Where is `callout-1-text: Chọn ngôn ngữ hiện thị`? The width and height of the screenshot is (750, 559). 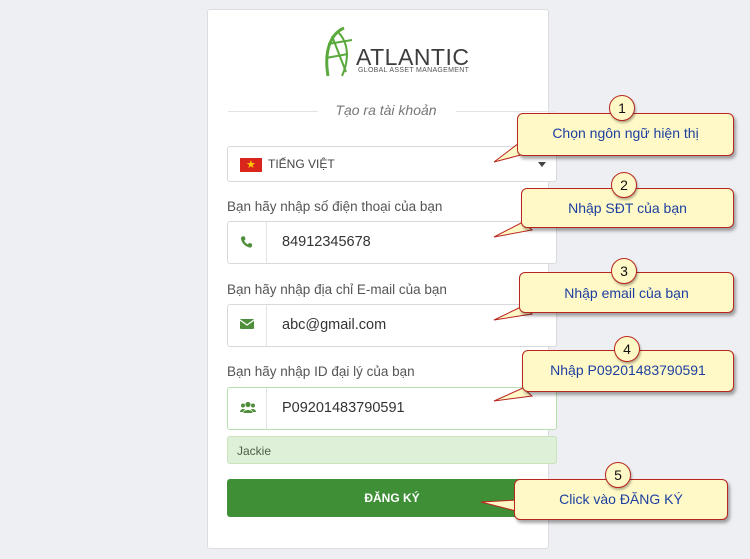
callout-1-text: Chọn ngôn ngữ hiện thị is located at coordinates (625, 133).